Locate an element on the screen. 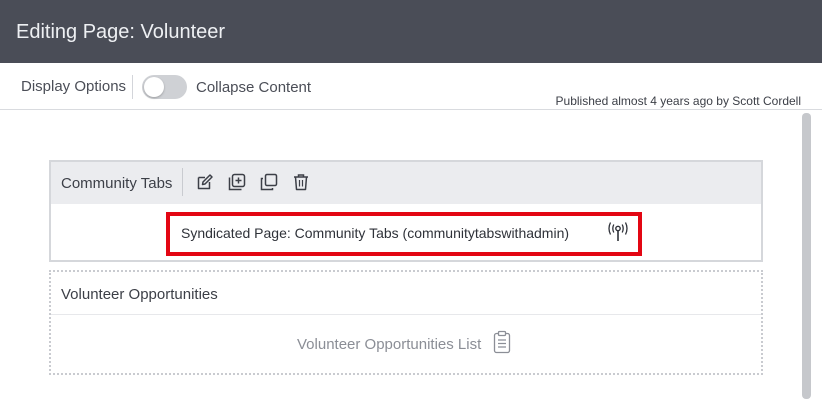 The width and height of the screenshot is (822, 399). volunteer-opportunities-list-label: Volunteer Opportunities List is located at coordinates (389, 344).